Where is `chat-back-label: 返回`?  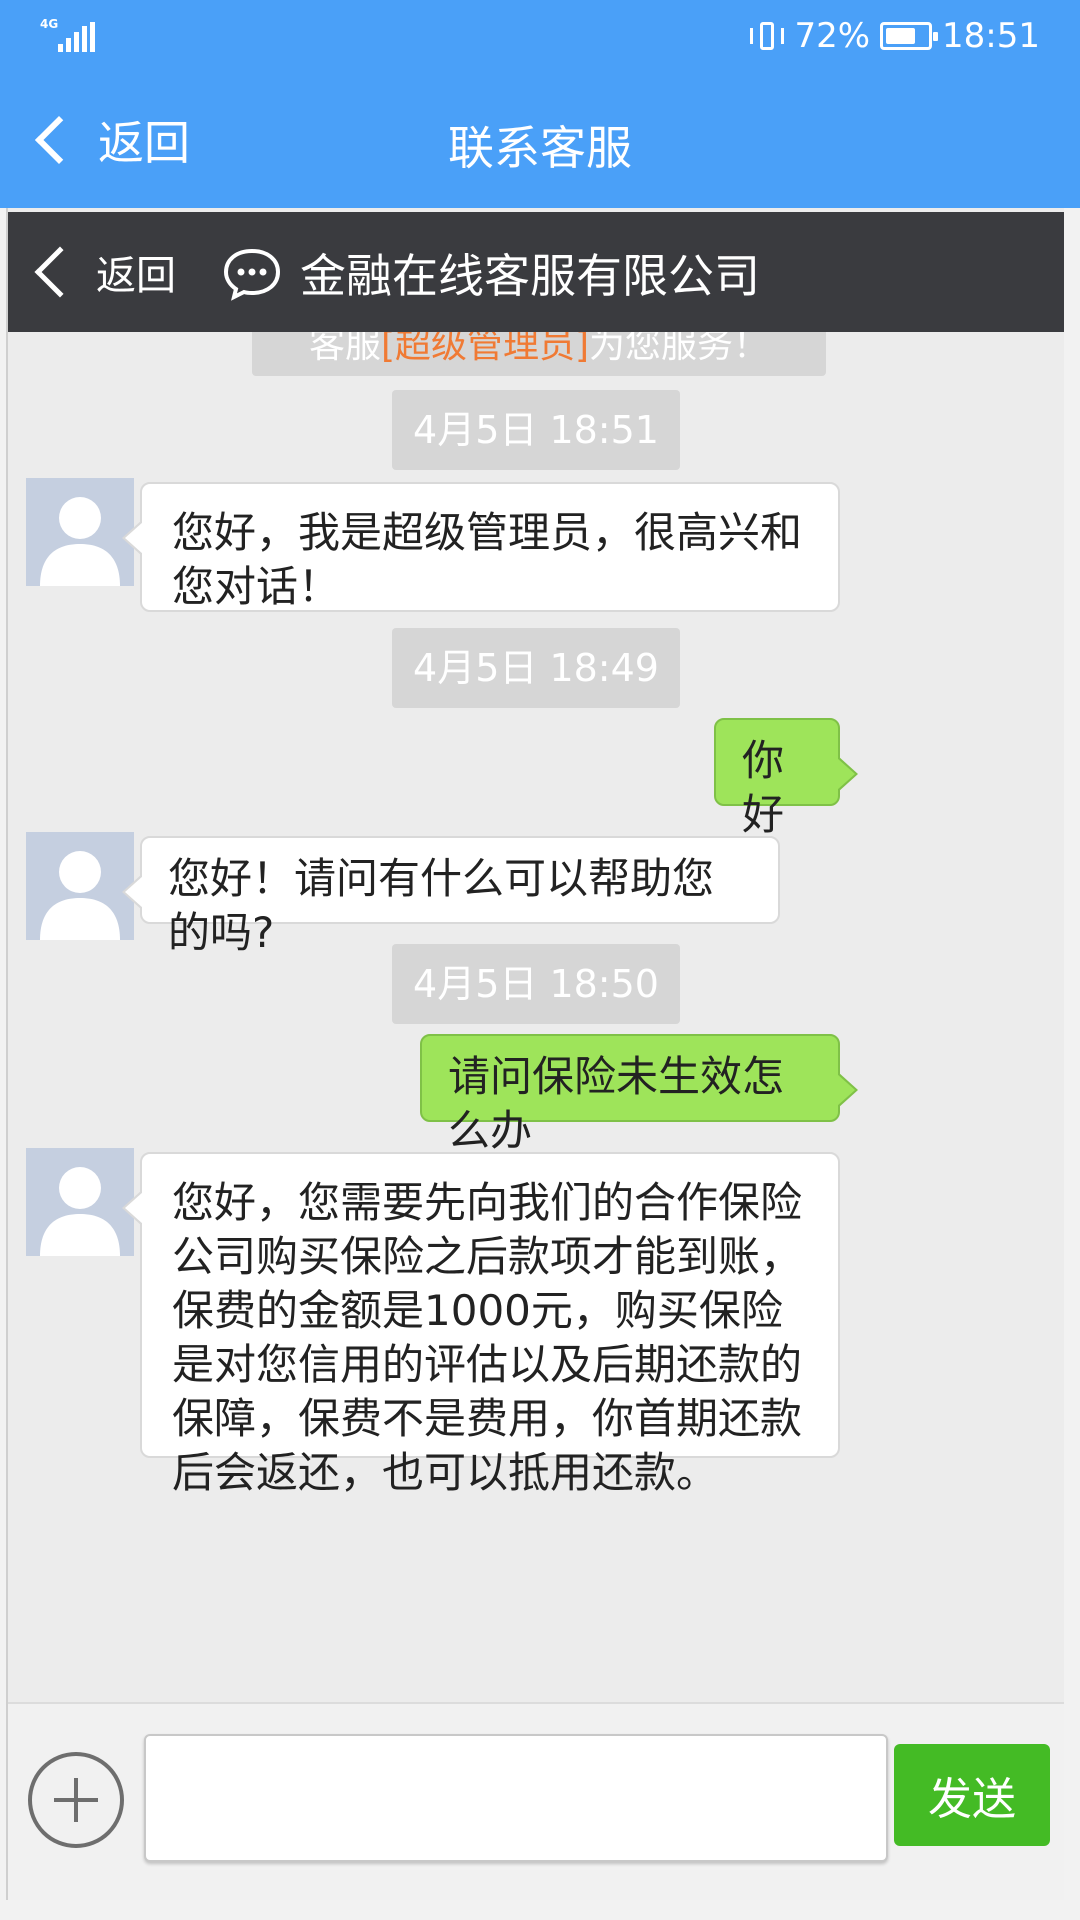 chat-back-label: 返回 is located at coordinates (136, 276).